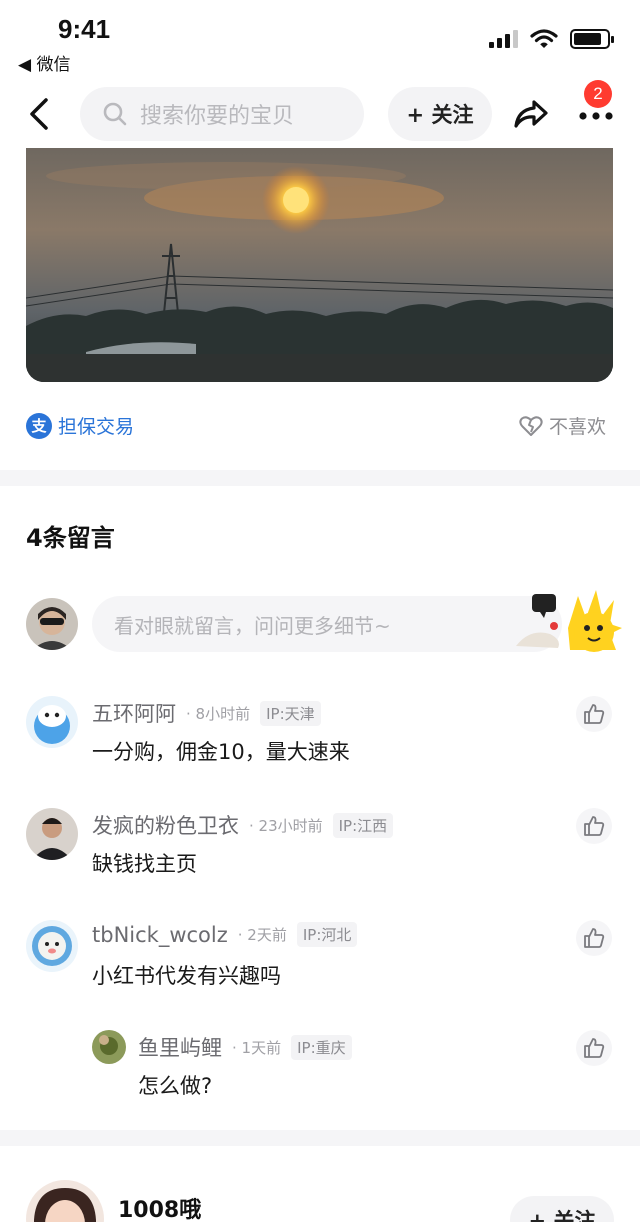 The image size is (640, 1222). Describe the element at coordinates (320, 39) in the screenshot. I see `status-bar: 9:41 ◀ 微信` at that location.